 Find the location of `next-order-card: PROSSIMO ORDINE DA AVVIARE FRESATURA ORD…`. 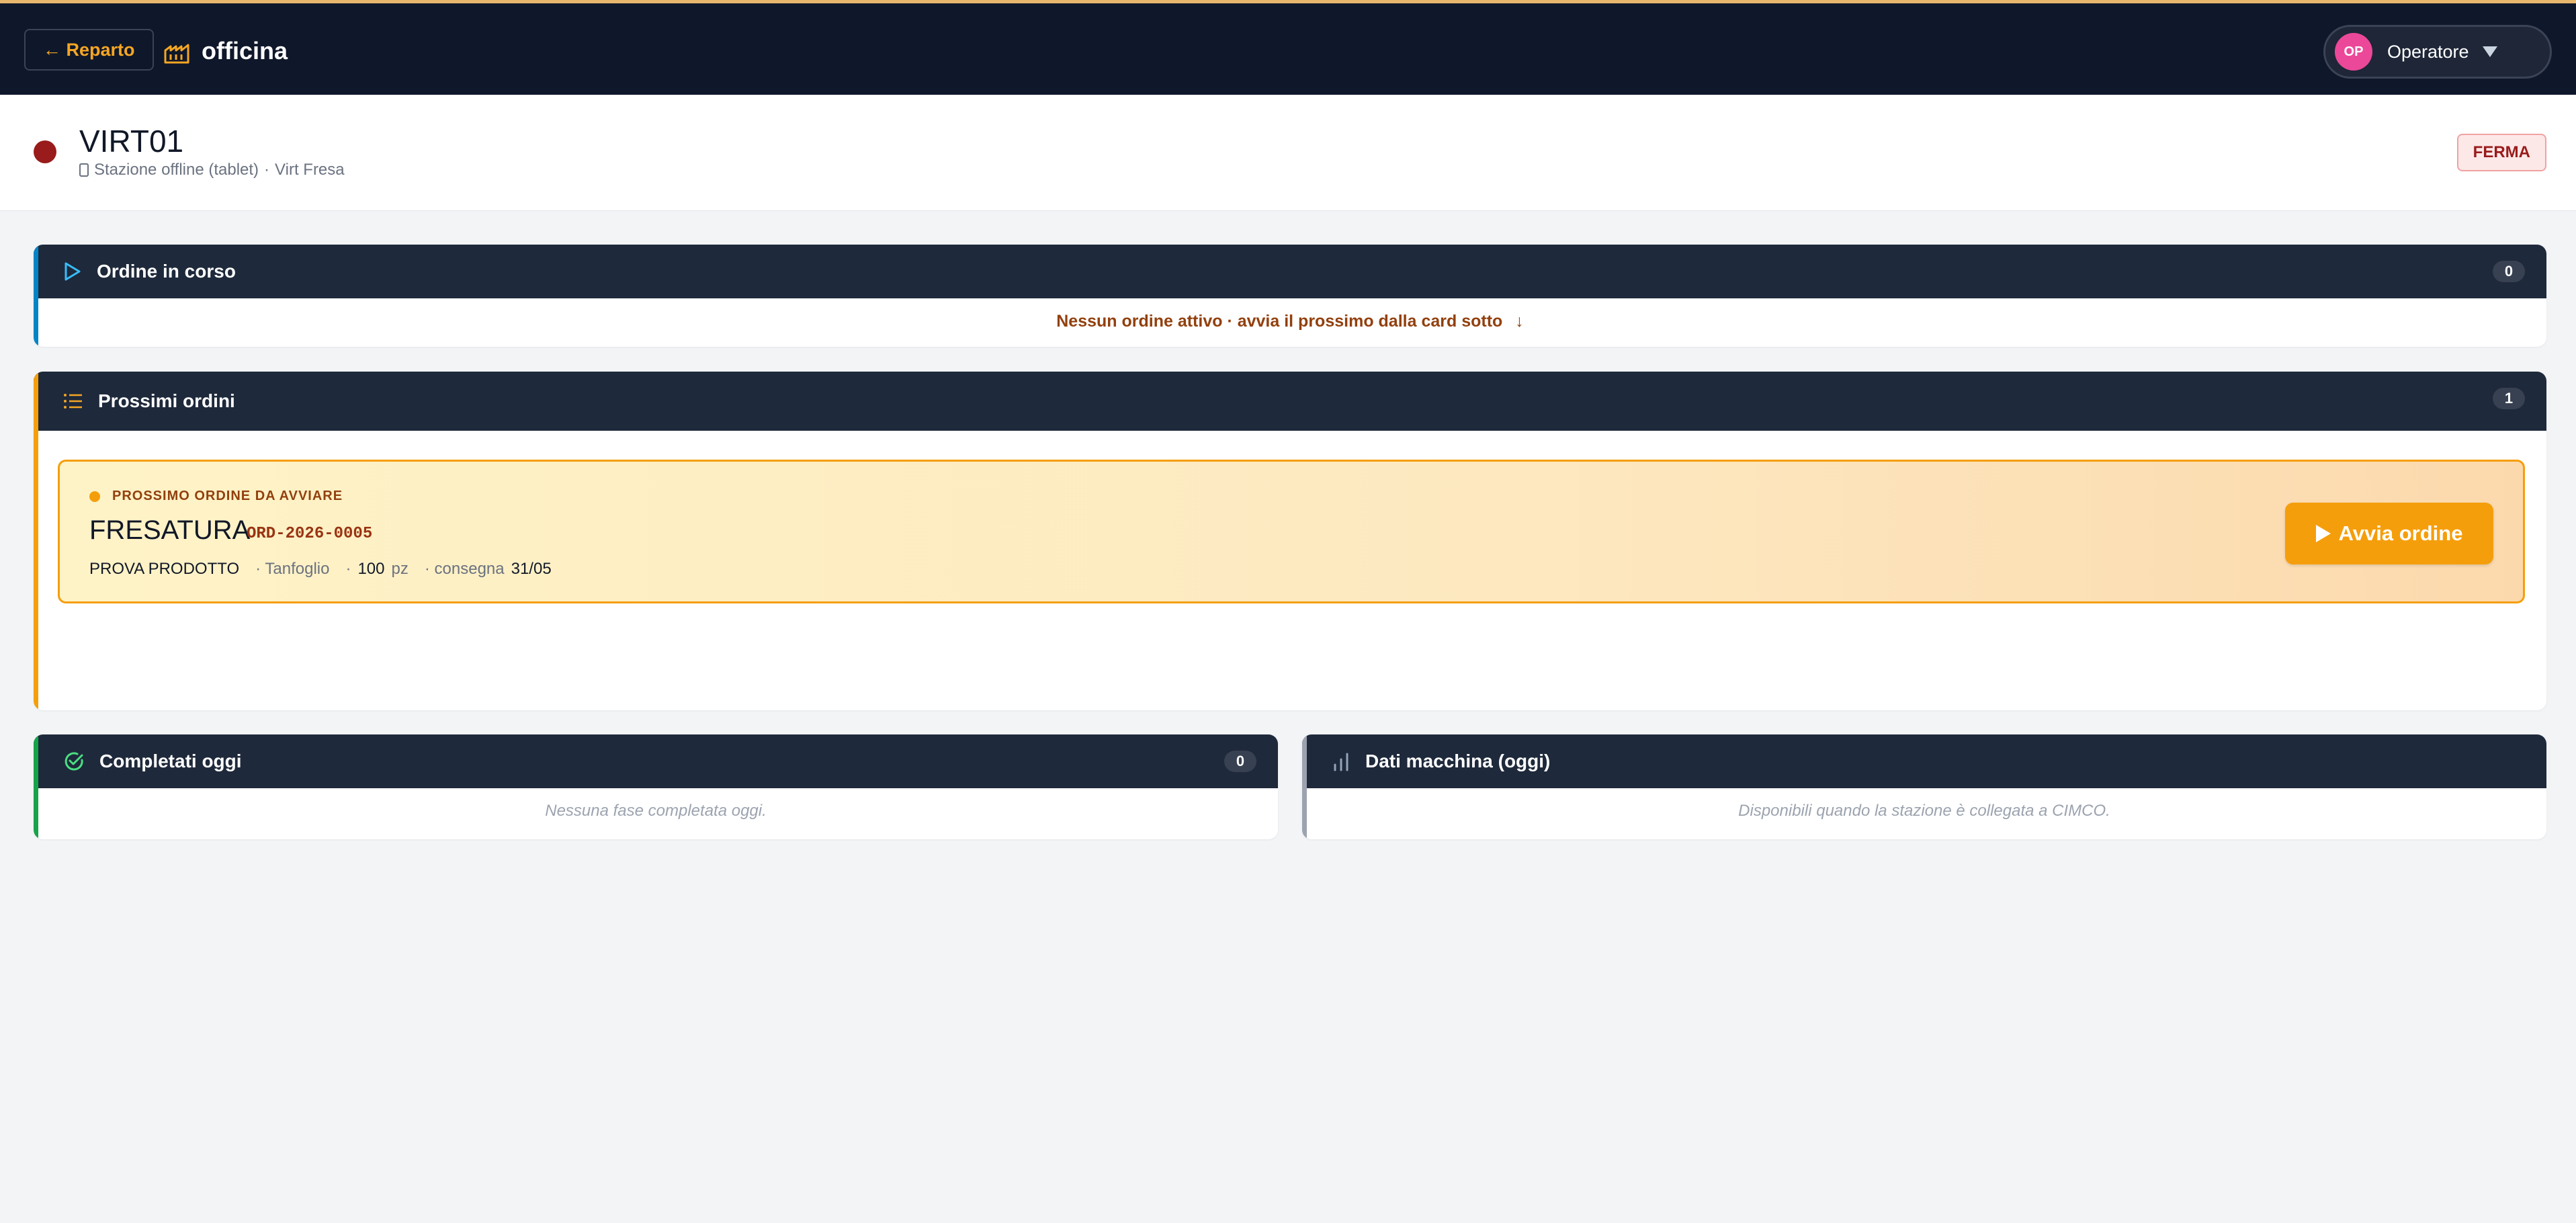

next-order-card: PROSSIMO ORDINE DA AVVIARE FRESATURA ORD… is located at coordinates (1291, 531).